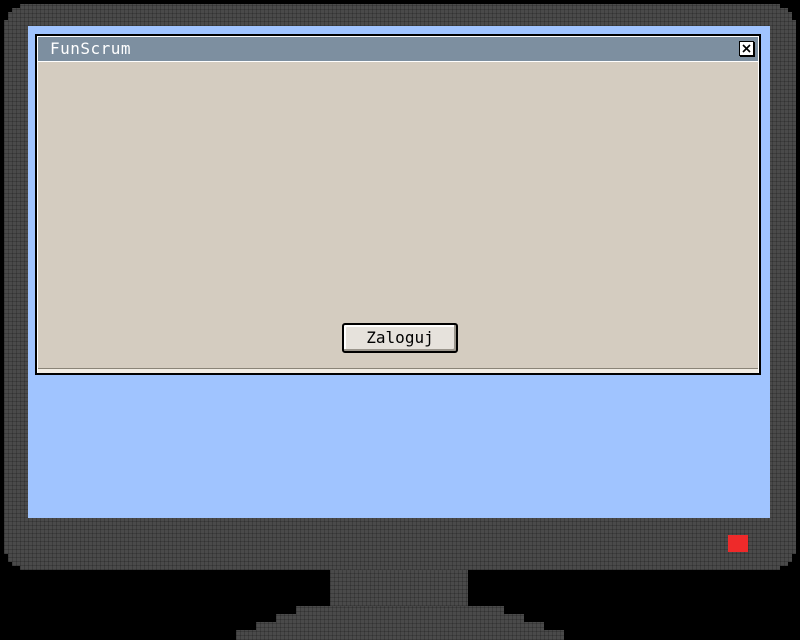 The image size is (800, 640). Describe the element at coordinates (91, 48) in the screenshot. I see `window-title: FunScrum` at that location.